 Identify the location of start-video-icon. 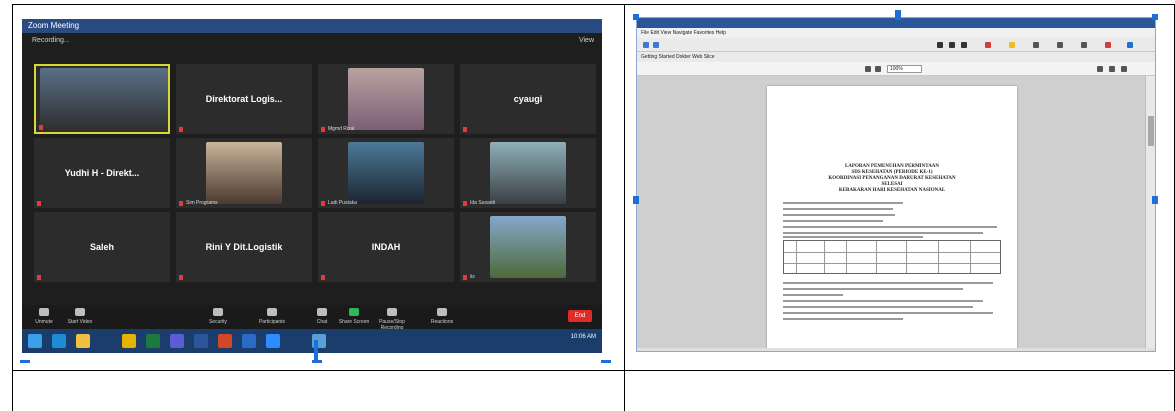
(80, 312).